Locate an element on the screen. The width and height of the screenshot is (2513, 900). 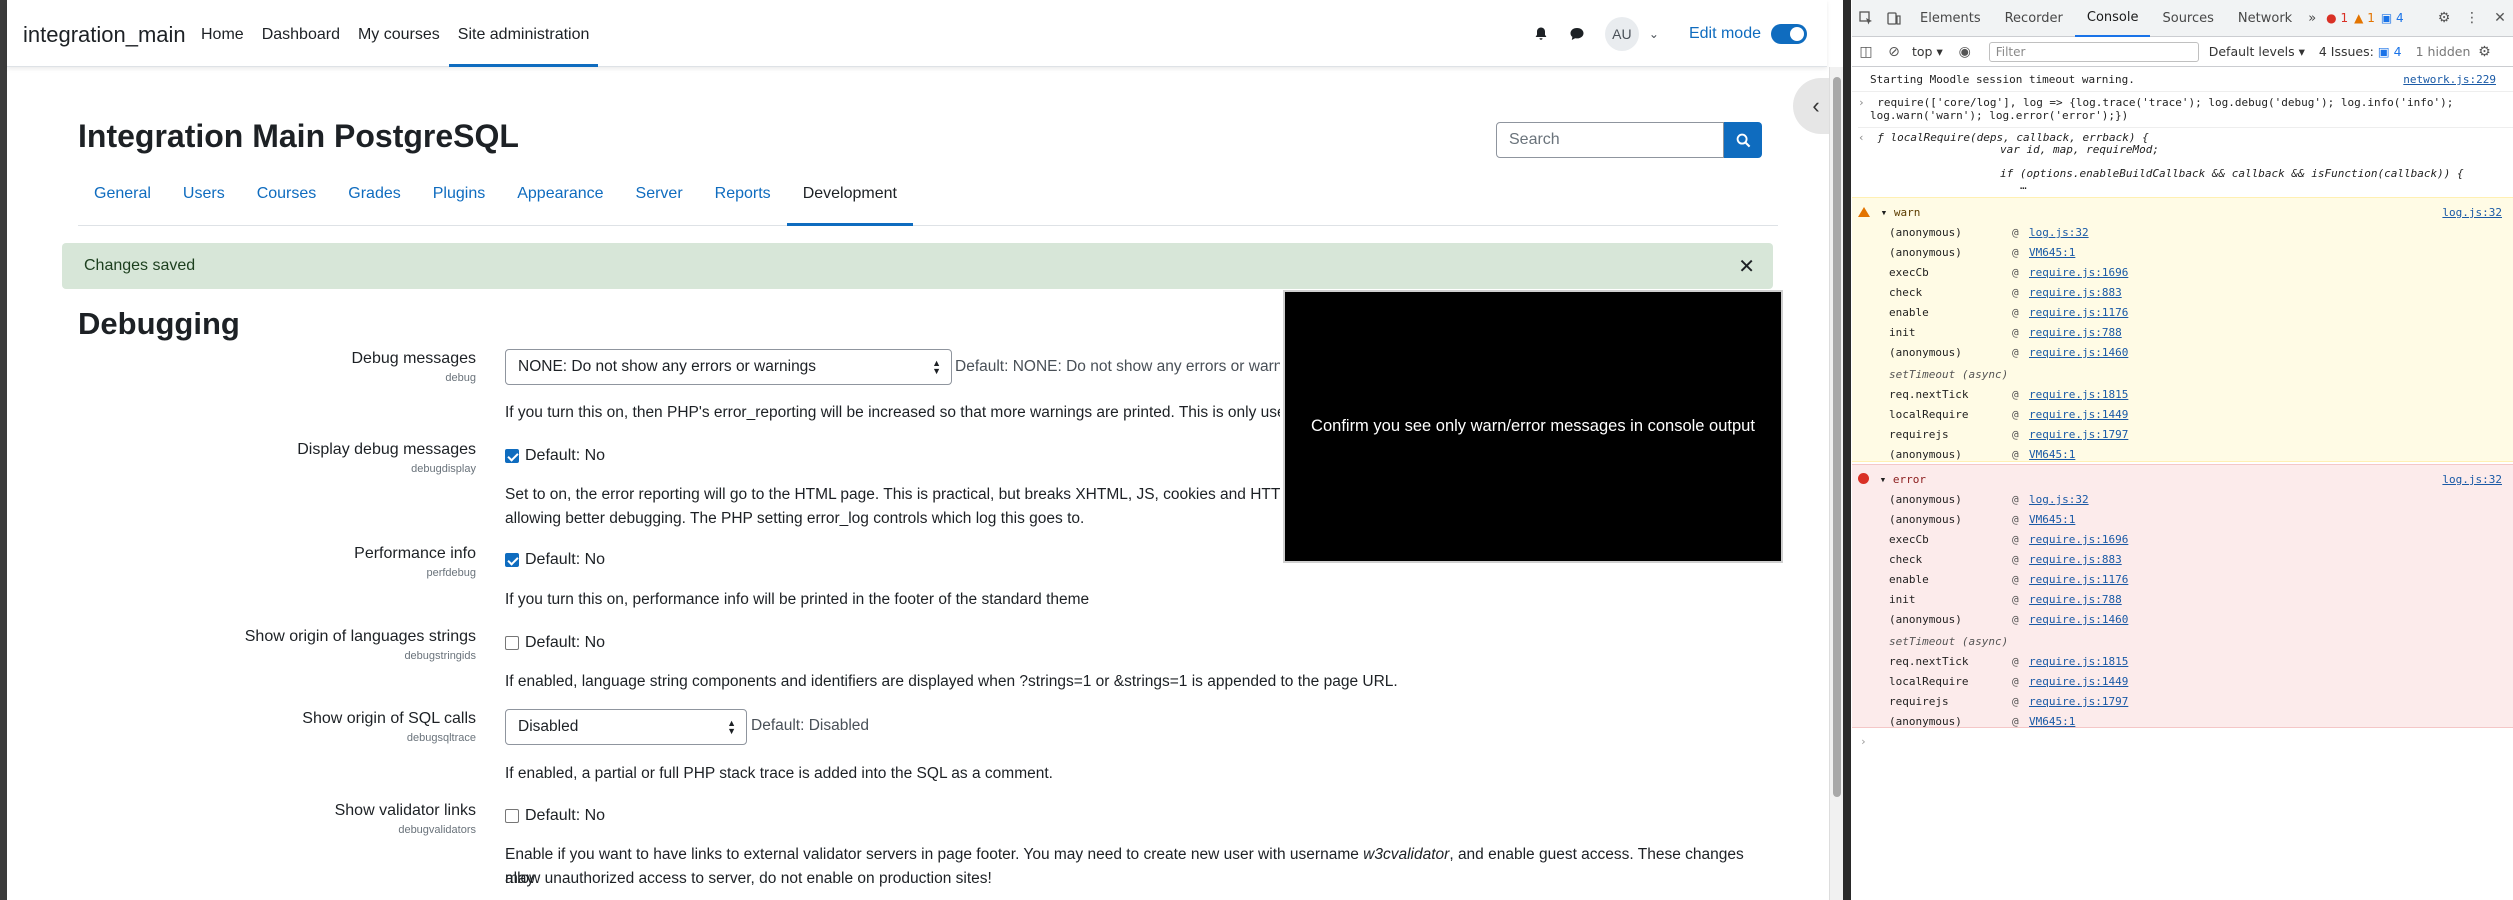
info-count-badge: ▣ 4 is located at coordinates (2392, 18).